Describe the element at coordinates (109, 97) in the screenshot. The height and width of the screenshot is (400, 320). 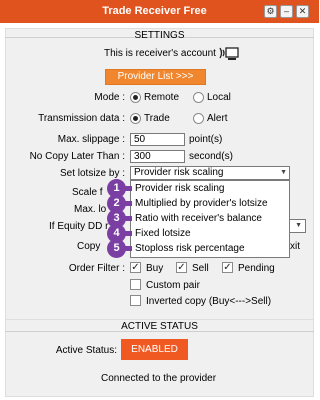
I see `mode-label: Mode :` at that location.